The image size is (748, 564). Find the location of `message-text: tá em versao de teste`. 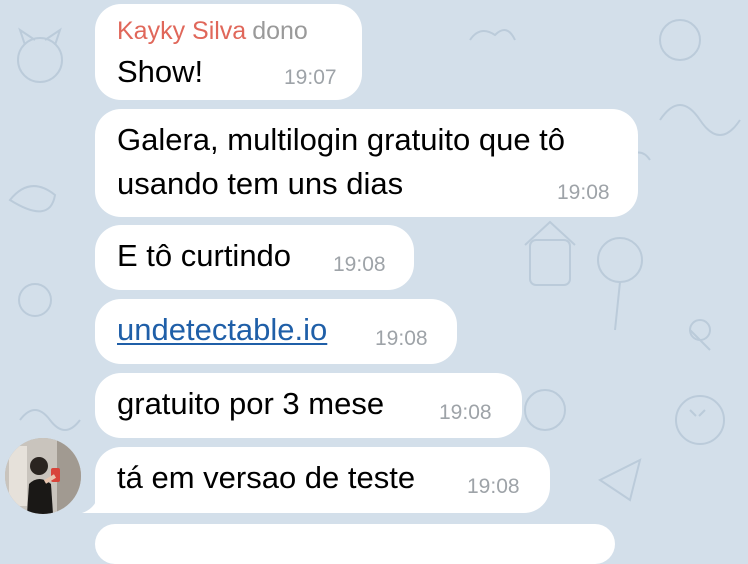

message-text: tá em versao de teste is located at coordinates (266, 477).